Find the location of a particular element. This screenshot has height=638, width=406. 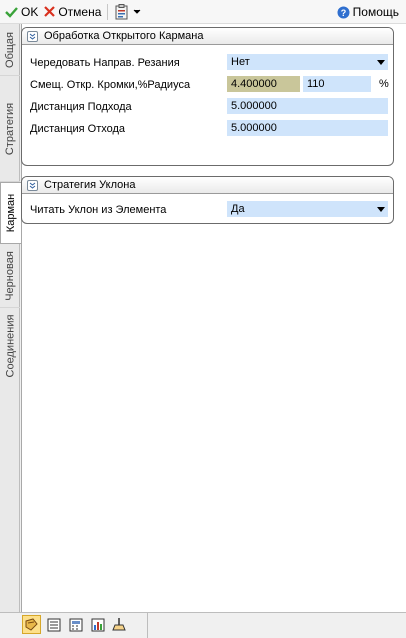

toolbar-separator is located at coordinates (108, 11).